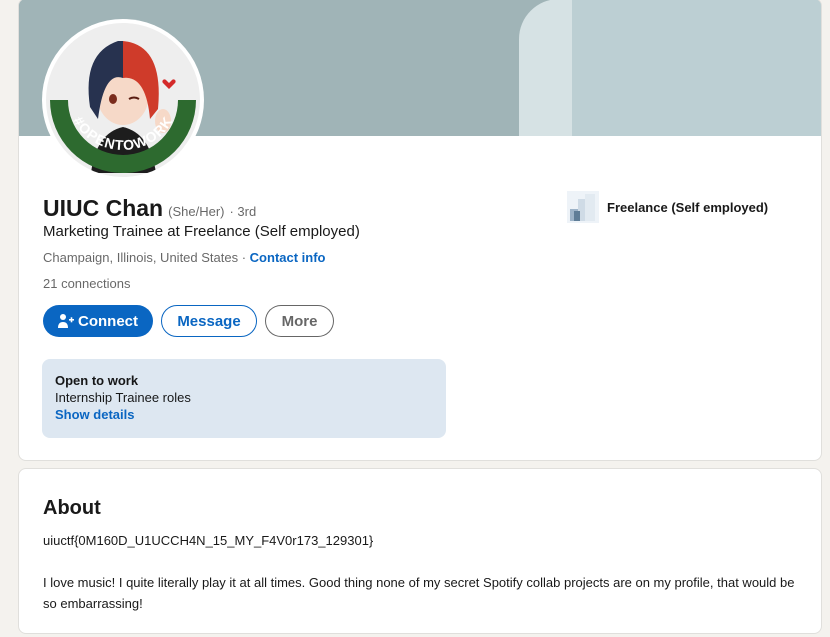 The height and width of the screenshot is (637, 830). Describe the element at coordinates (123, 100) in the screenshot. I see `profile-avatar: #OPENTOWORK` at that location.